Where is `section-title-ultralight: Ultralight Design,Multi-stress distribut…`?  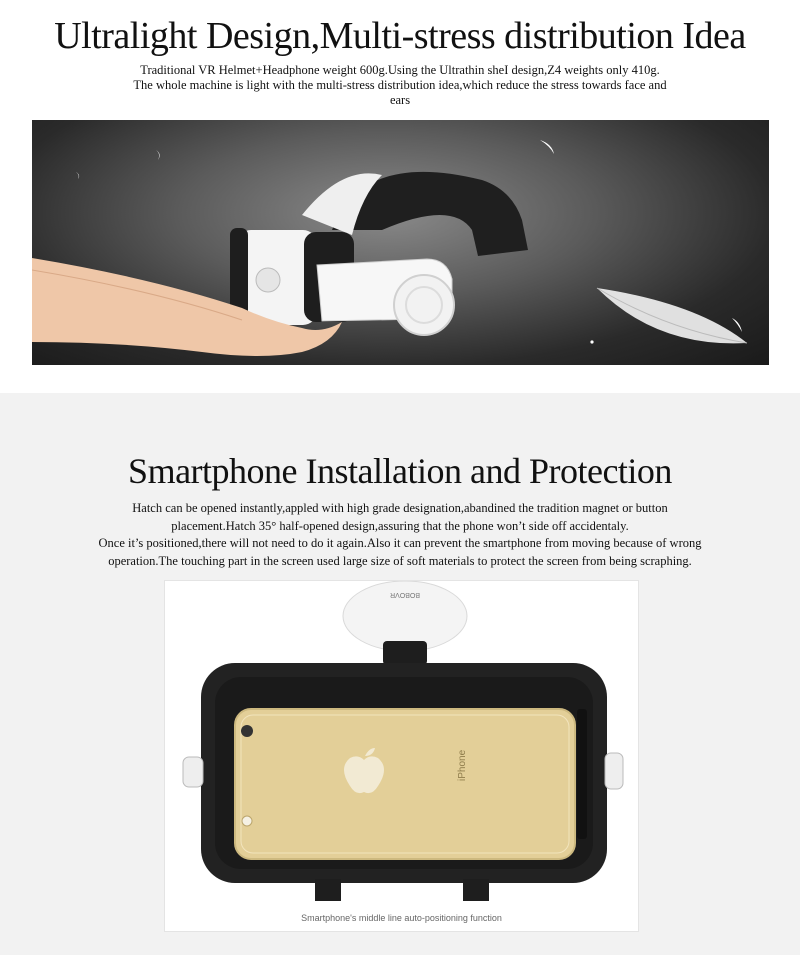 section-title-ultralight: Ultralight Design,Multi-stress distribut… is located at coordinates (400, 36).